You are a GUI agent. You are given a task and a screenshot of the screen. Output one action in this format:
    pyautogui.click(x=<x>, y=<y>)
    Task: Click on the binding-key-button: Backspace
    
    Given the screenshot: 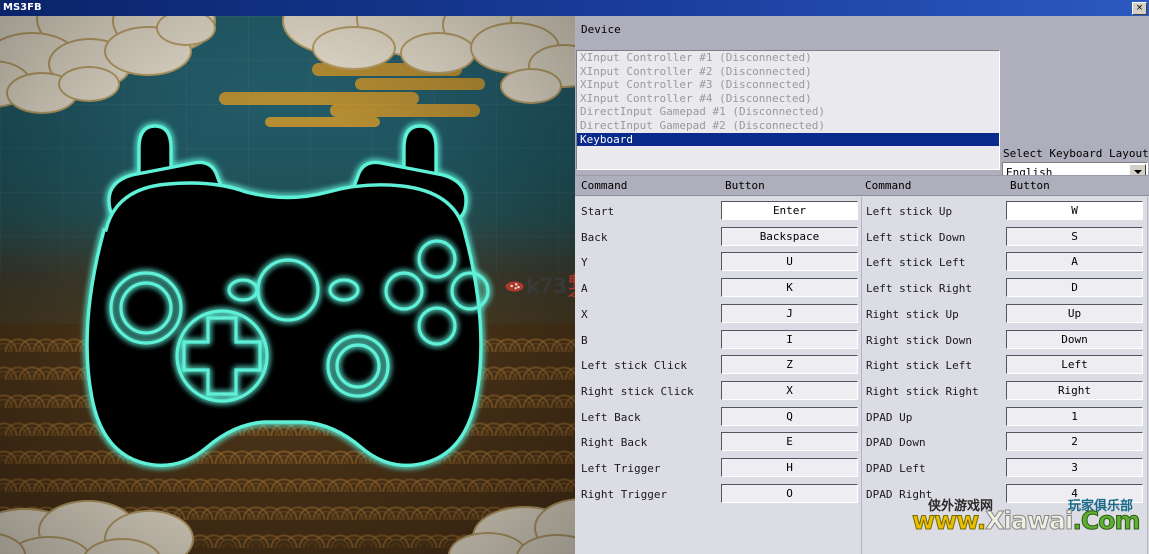 What is the action you would take?
    pyautogui.click(x=789, y=236)
    